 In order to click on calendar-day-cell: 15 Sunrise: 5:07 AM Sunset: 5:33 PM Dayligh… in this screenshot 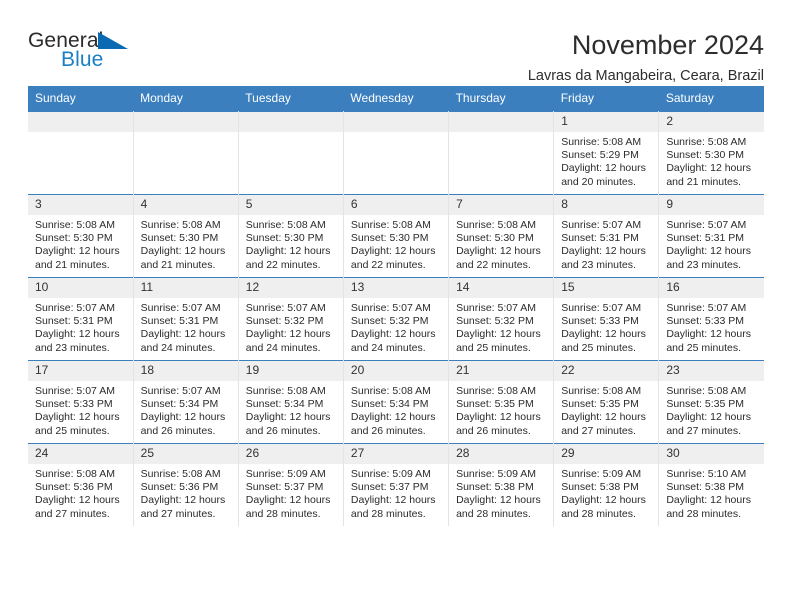, I will do `click(606, 319)`.